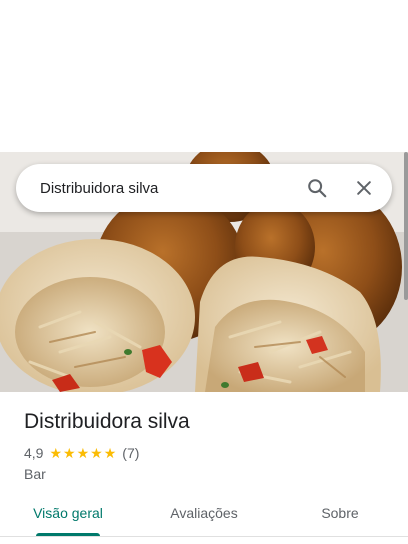 The image size is (408, 544). Describe the element at coordinates (107, 421) in the screenshot. I see `place-title: Distribuidora silva` at that location.